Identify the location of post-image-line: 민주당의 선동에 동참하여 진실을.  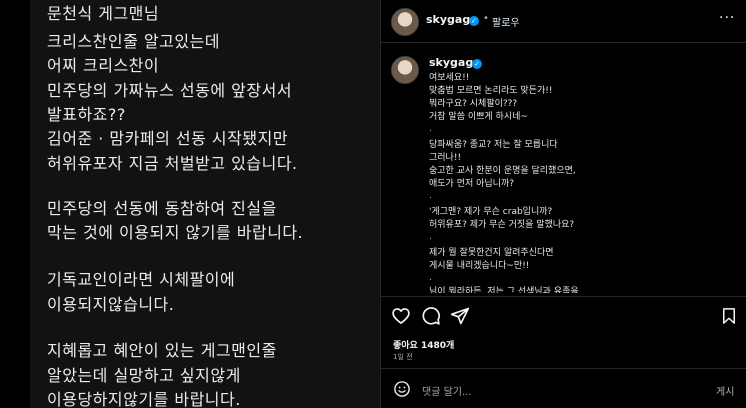
(162, 208).